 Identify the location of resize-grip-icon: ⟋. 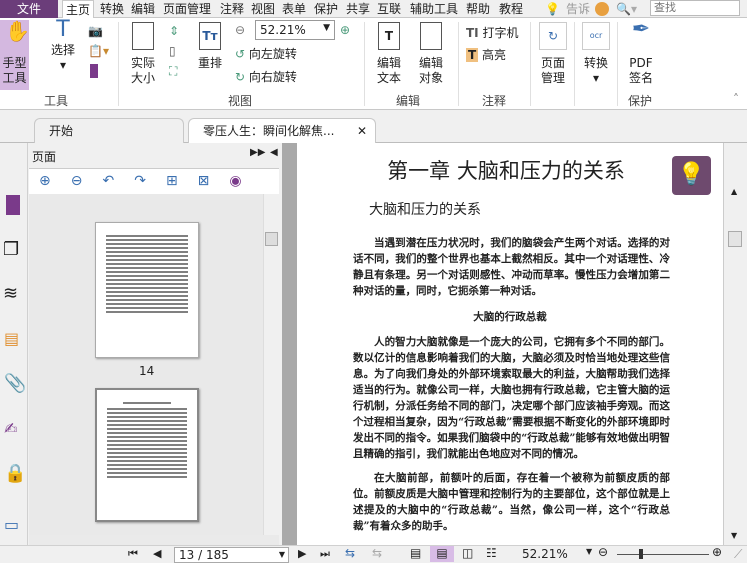
(738, 554).